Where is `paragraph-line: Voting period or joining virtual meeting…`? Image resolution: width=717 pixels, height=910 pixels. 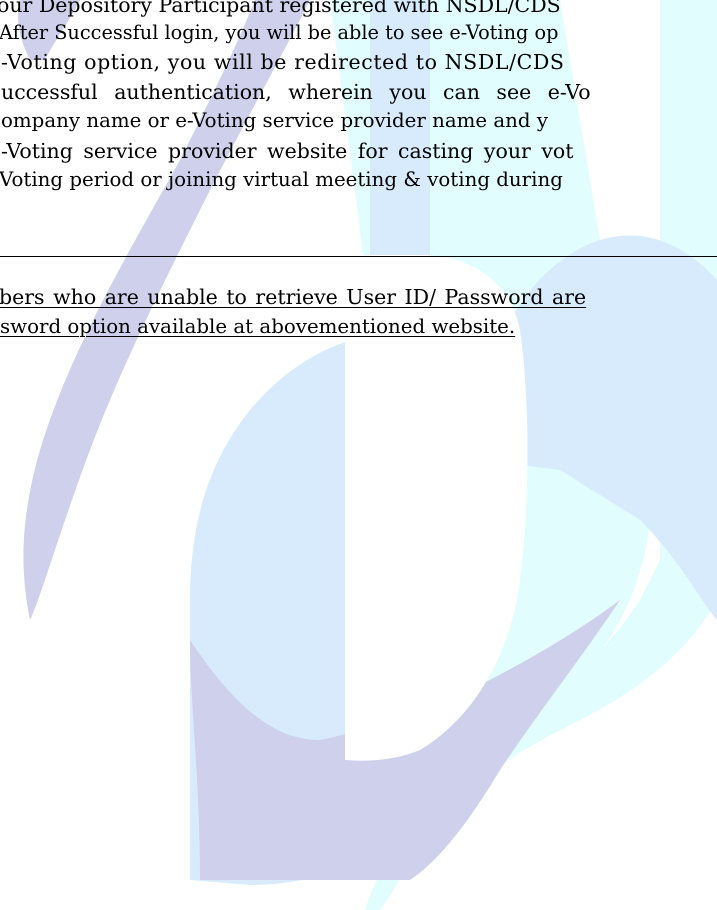 paragraph-line: Voting period or joining virtual meeting… is located at coordinates (281, 179).